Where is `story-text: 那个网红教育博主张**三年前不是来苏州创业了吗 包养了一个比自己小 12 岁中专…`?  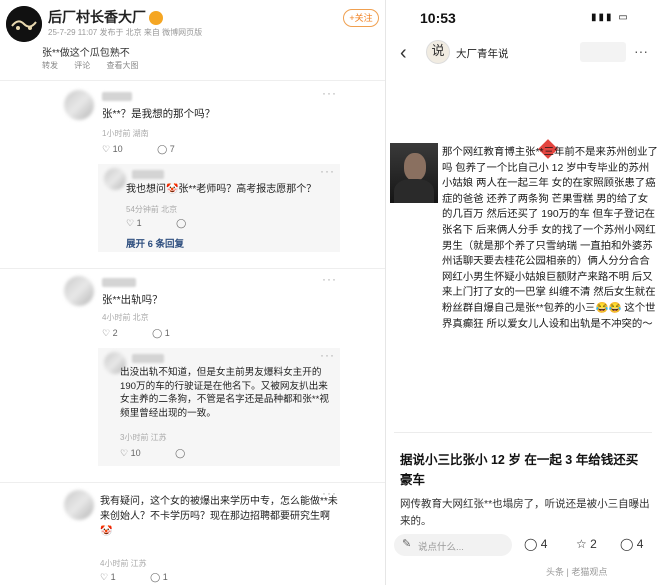
story-text: 那个网红教育博主张**三年前不是来苏州创业了吗 包养了一个比自己小 12 岁中专… is located at coordinates (550, 238).